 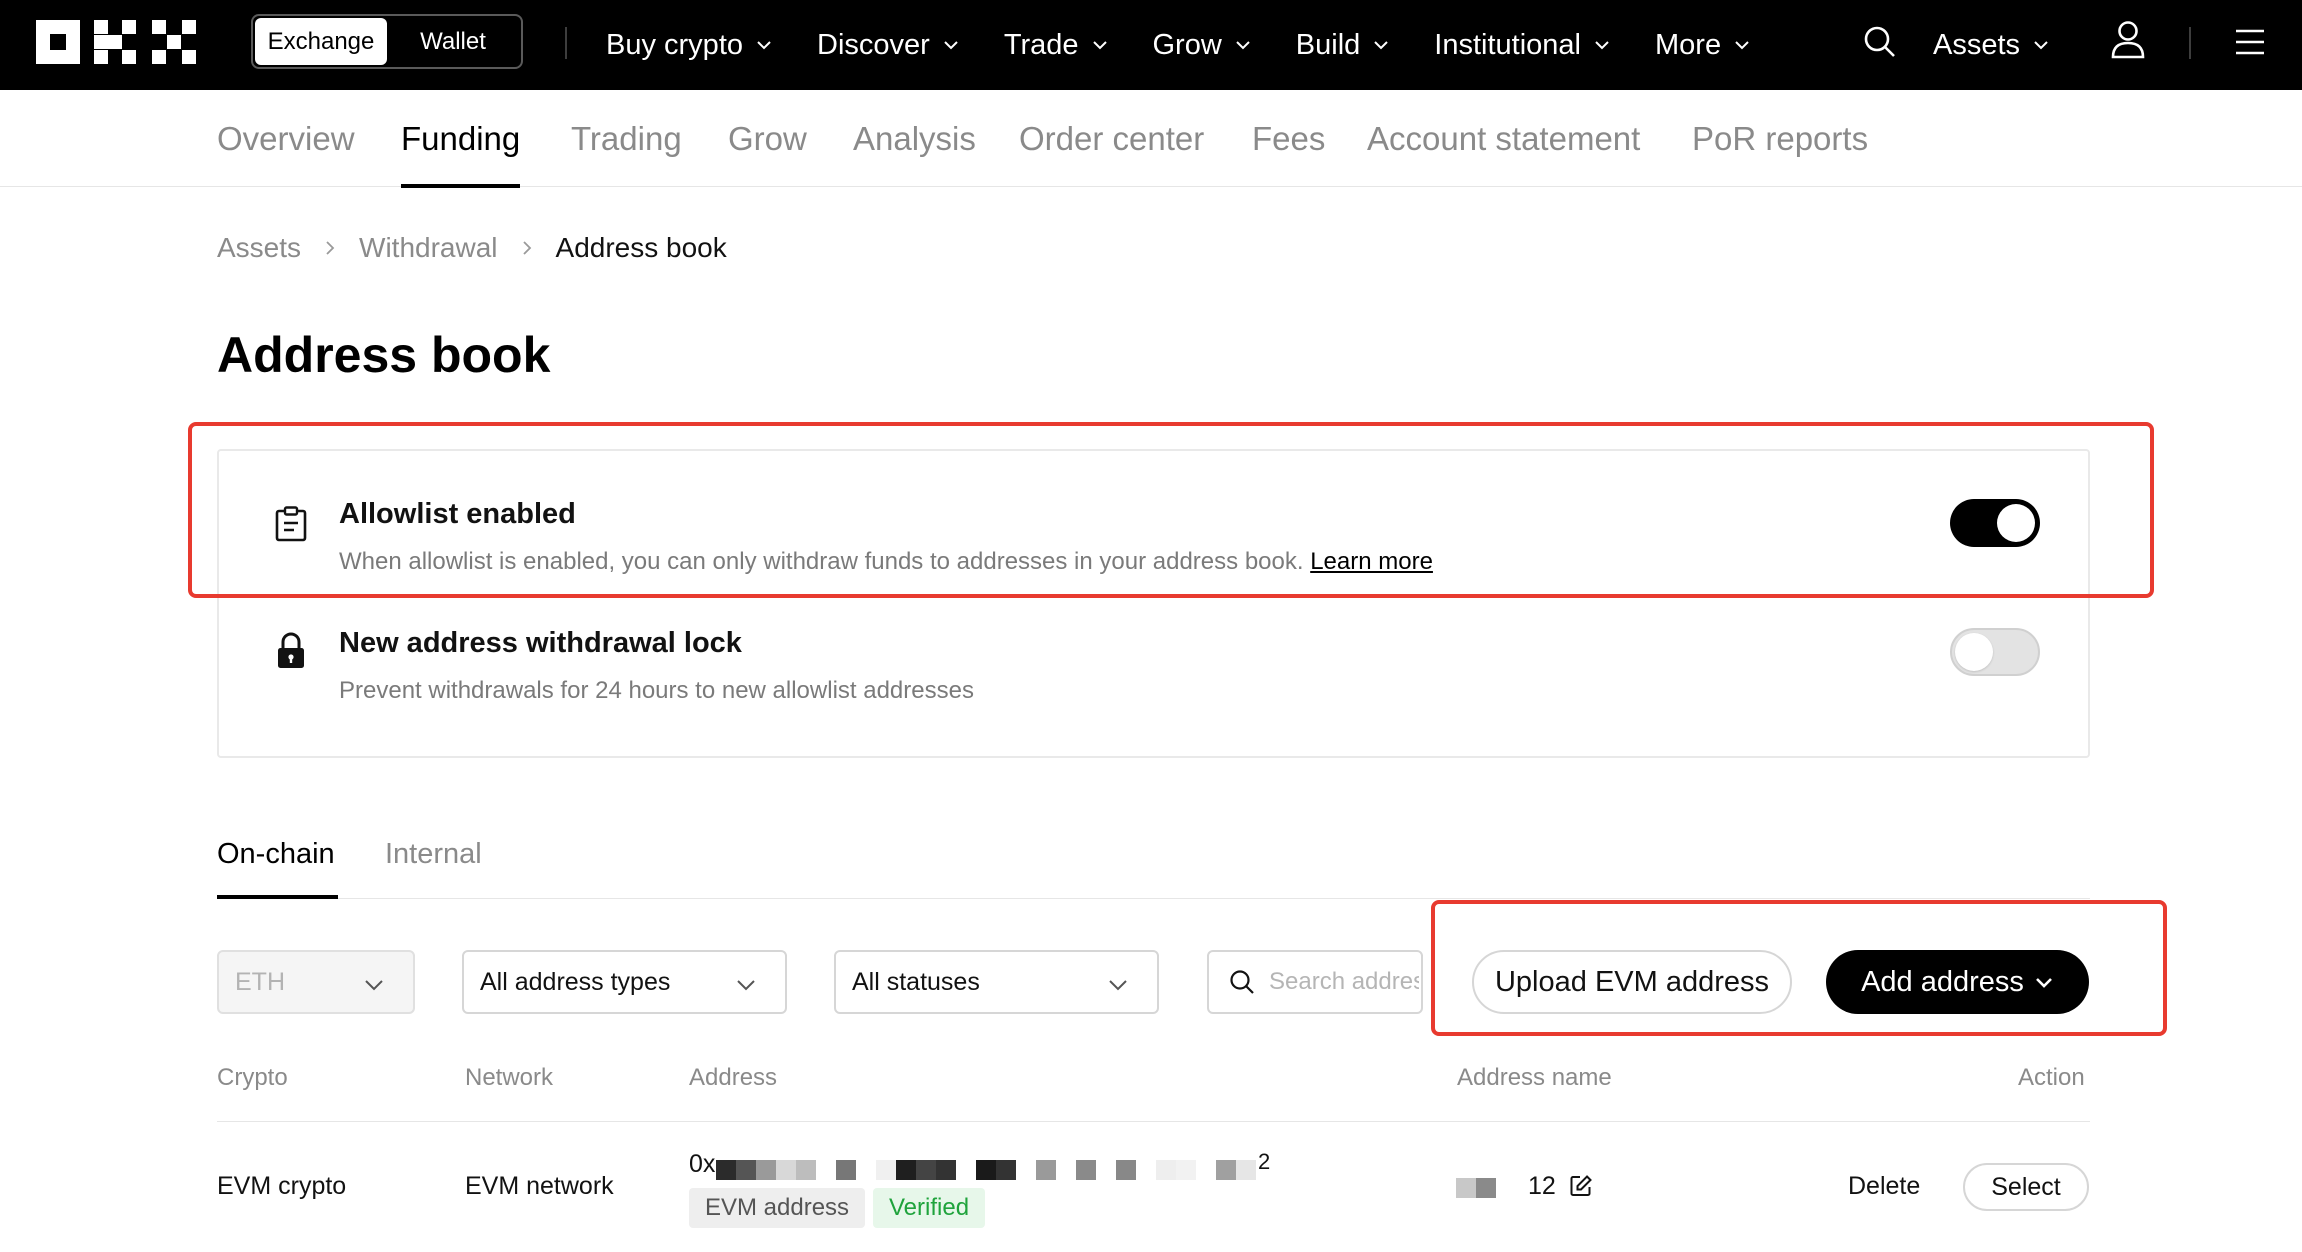 What do you see at coordinates (986, 1170) in the screenshot?
I see `redacted-address` at bounding box center [986, 1170].